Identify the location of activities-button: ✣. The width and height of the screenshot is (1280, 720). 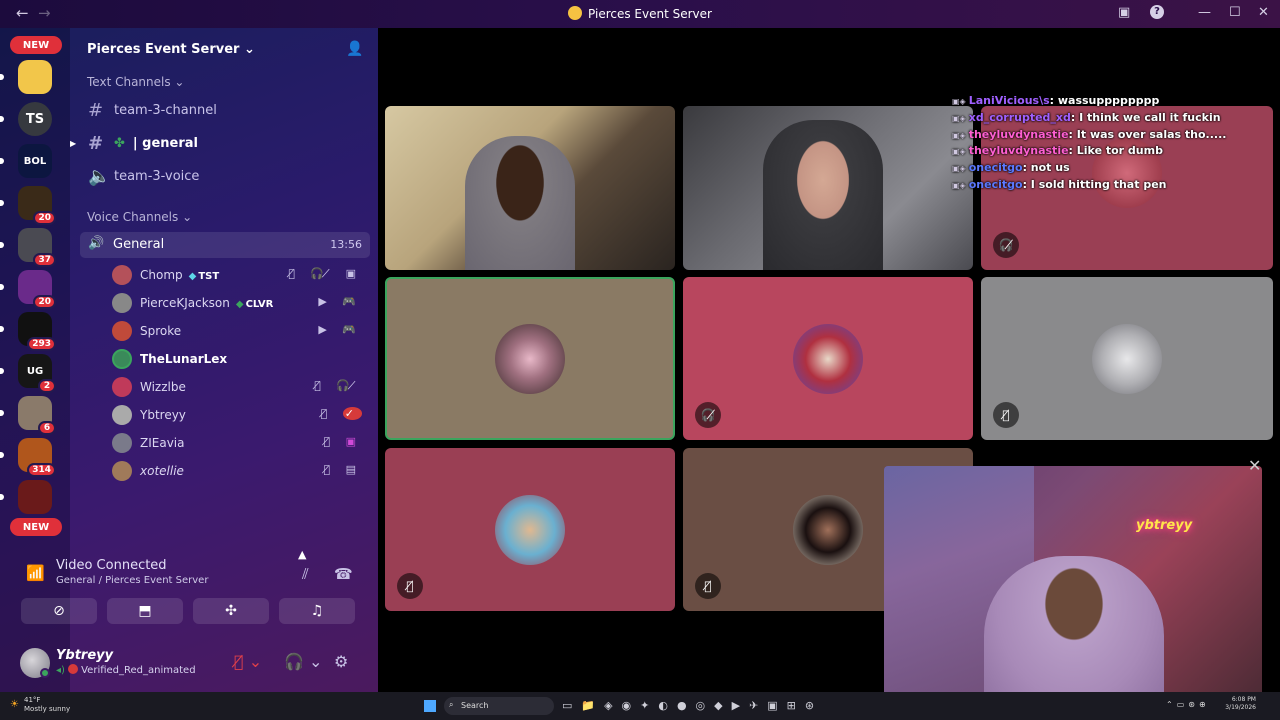
(231, 611).